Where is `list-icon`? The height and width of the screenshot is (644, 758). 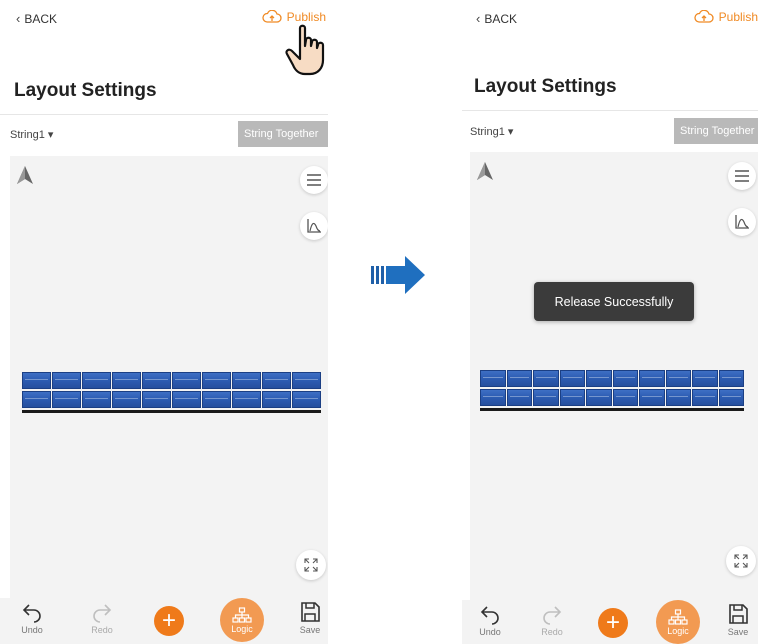 list-icon is located at coordinates (314, 180).